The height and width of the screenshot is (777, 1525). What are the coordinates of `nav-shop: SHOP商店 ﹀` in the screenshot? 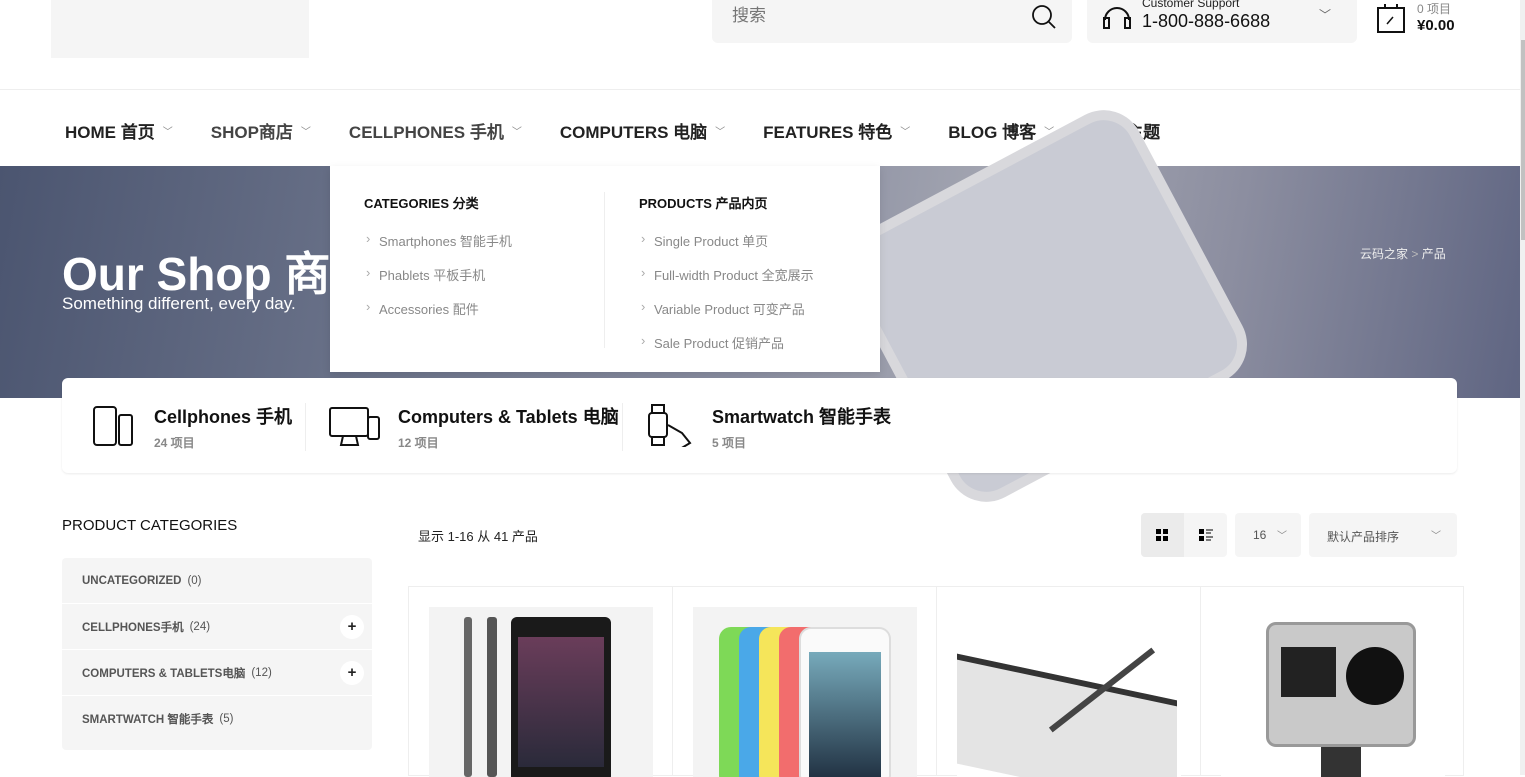 It's located at (261, 130).